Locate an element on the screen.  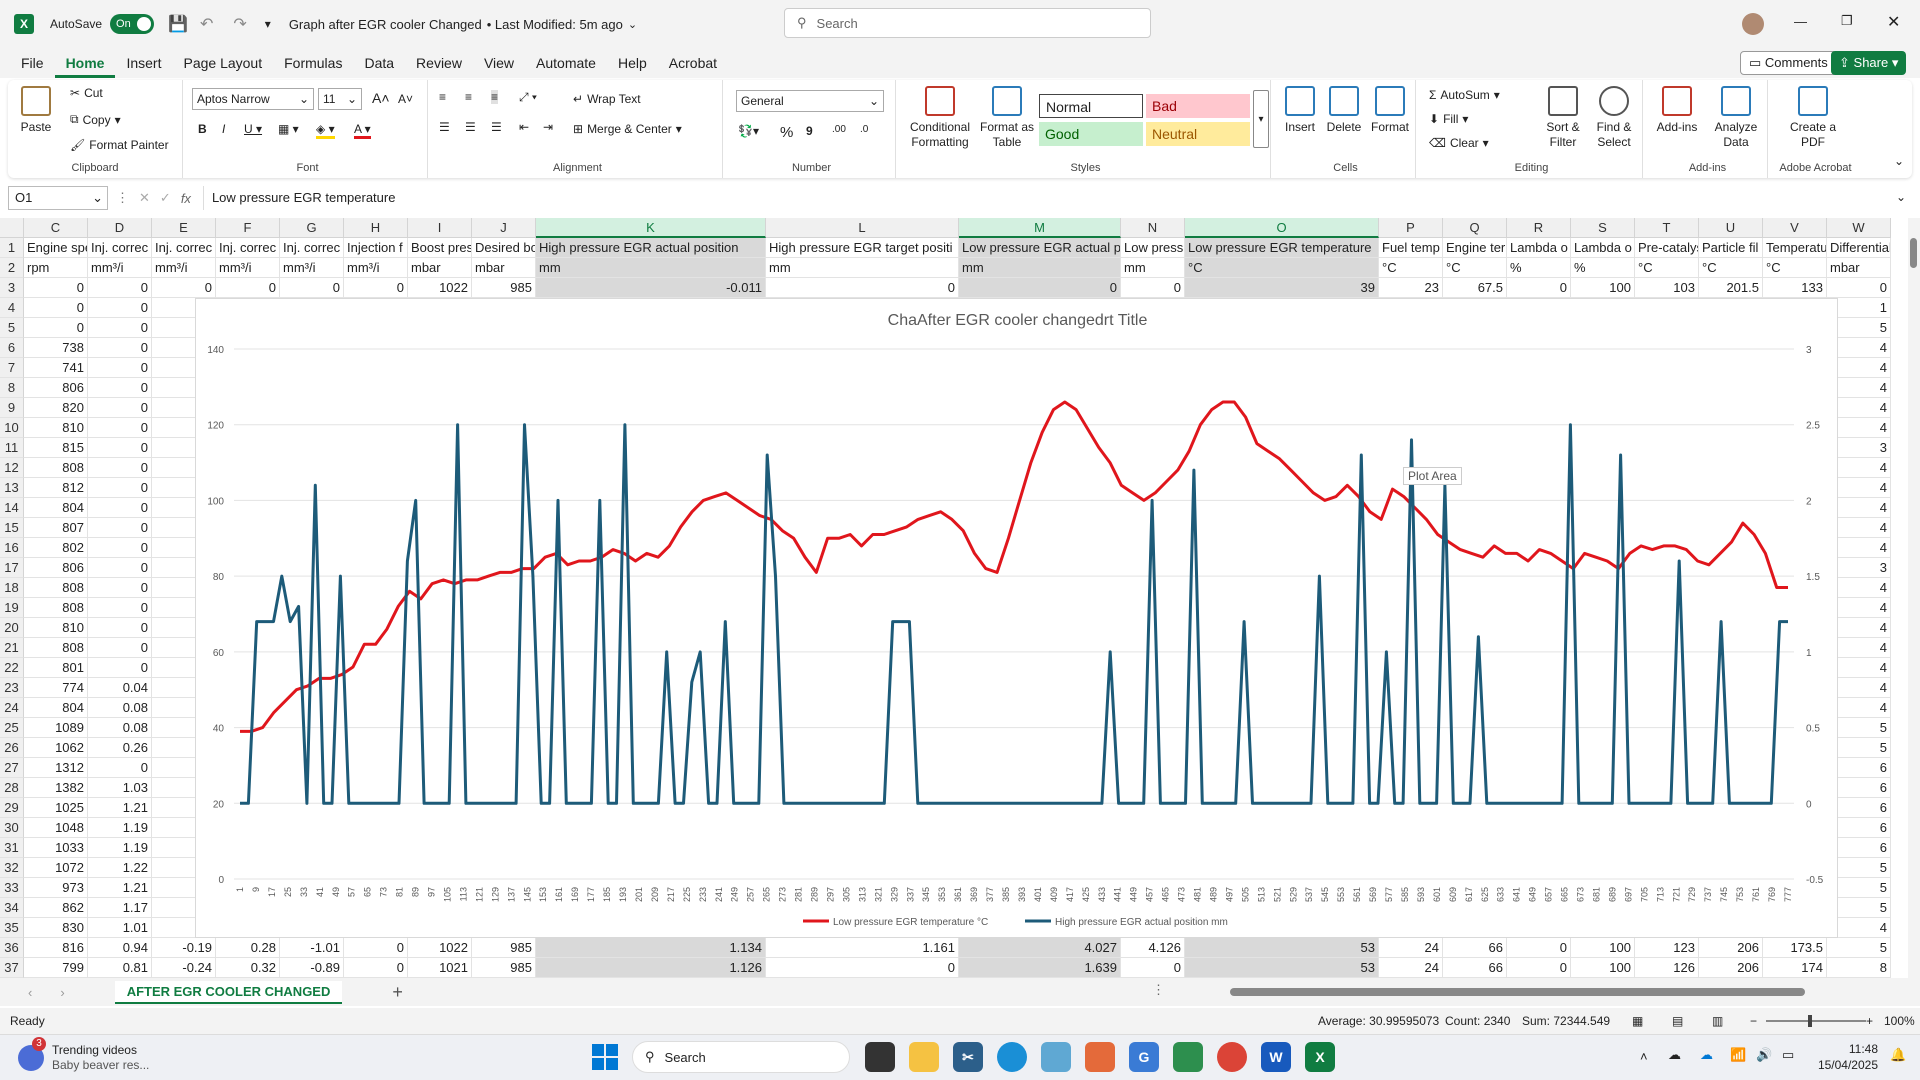
cell: Particle fil is located at coordinates (1731, 248).